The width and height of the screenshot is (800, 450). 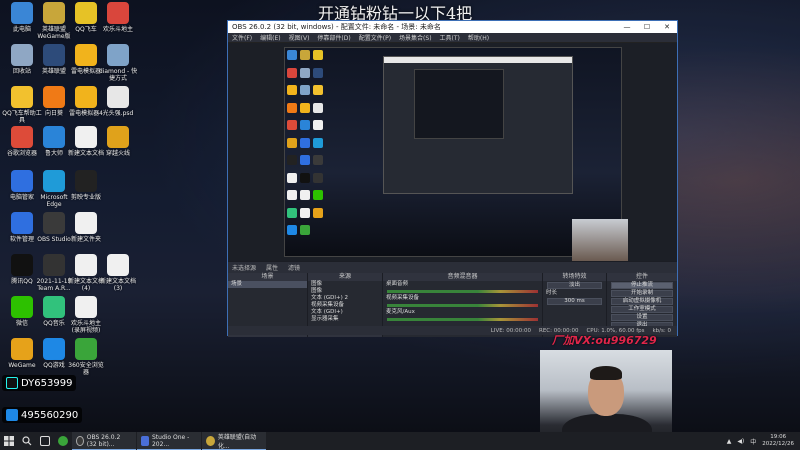 I want to click on desktop-icon-label: 剪映专业版, so click(x=85, y=197).